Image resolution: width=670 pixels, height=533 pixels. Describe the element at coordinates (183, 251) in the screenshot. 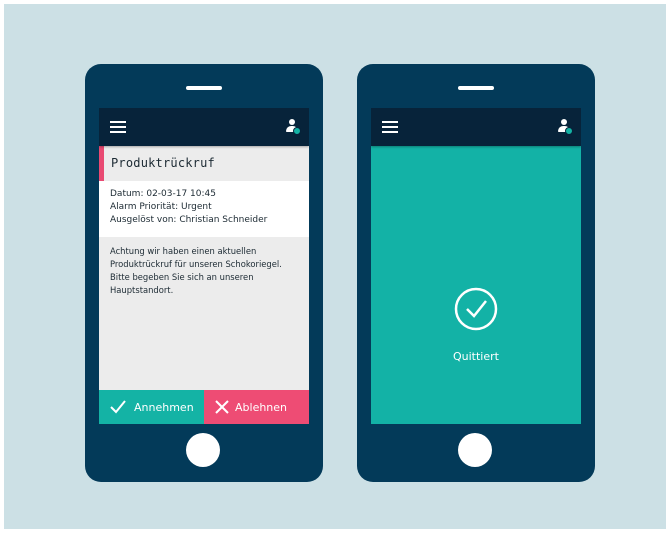

I see `alert-message-line: Achtung wir haben einen aktuellen` at that location.